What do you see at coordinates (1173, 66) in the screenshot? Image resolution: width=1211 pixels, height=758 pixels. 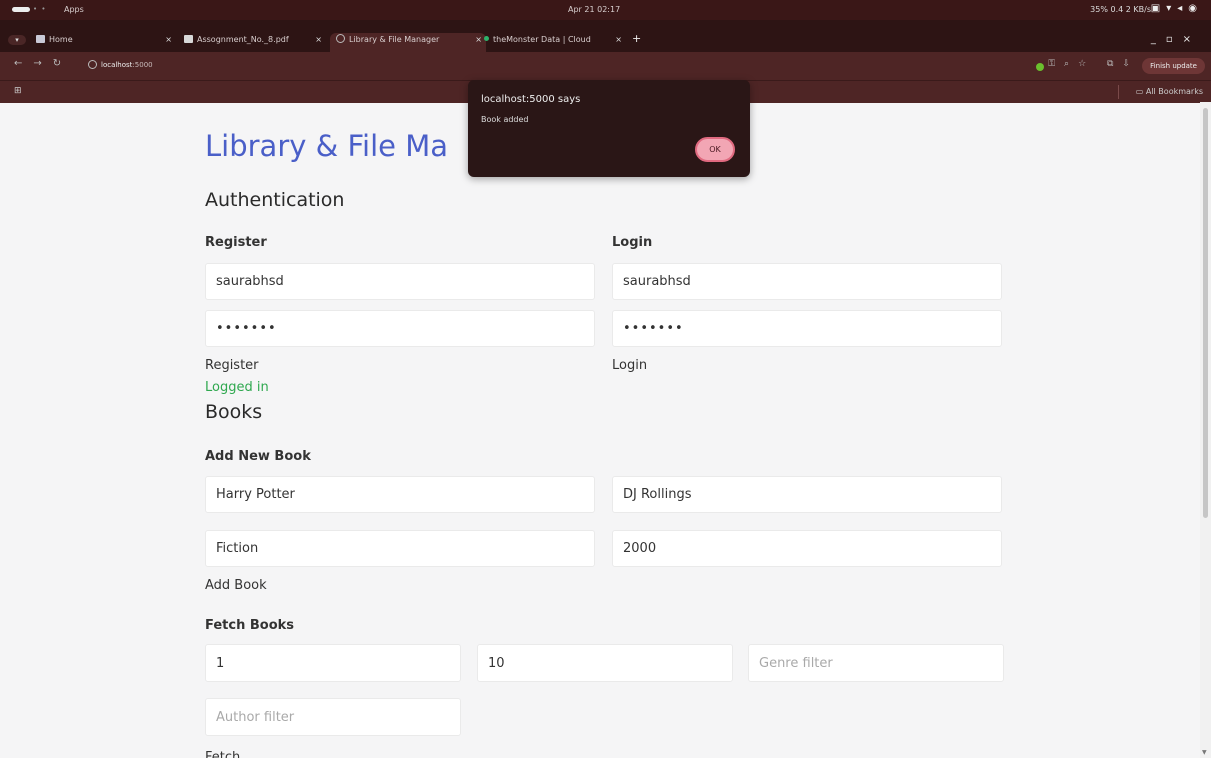 I see `finish-update-button: Finish update` at bounding box center [1173, 66].